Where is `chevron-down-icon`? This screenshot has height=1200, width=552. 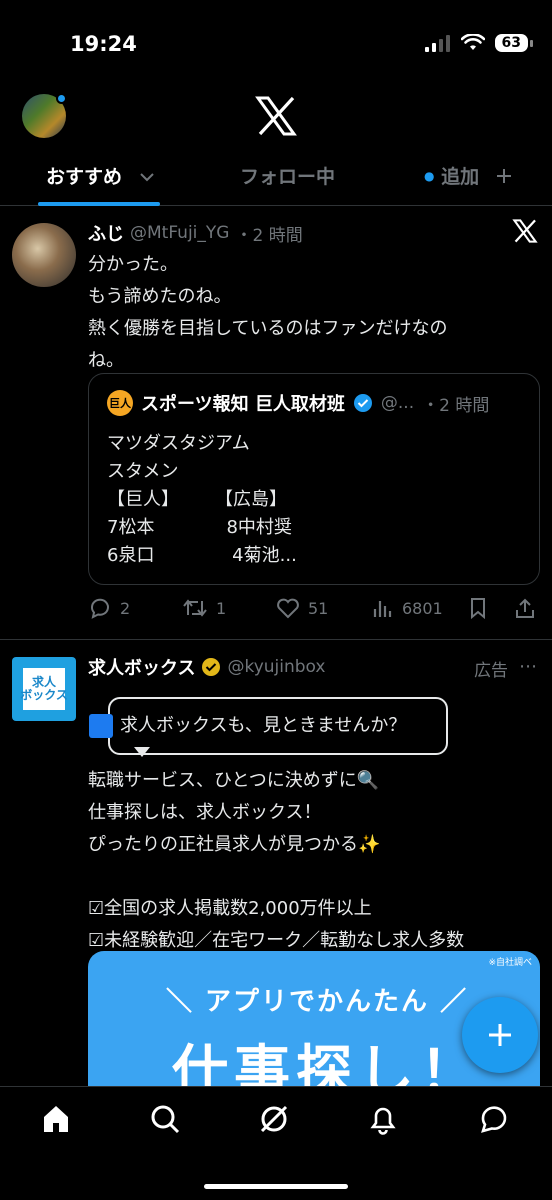 chevron-down-icon is located at coordinates (146, 177).